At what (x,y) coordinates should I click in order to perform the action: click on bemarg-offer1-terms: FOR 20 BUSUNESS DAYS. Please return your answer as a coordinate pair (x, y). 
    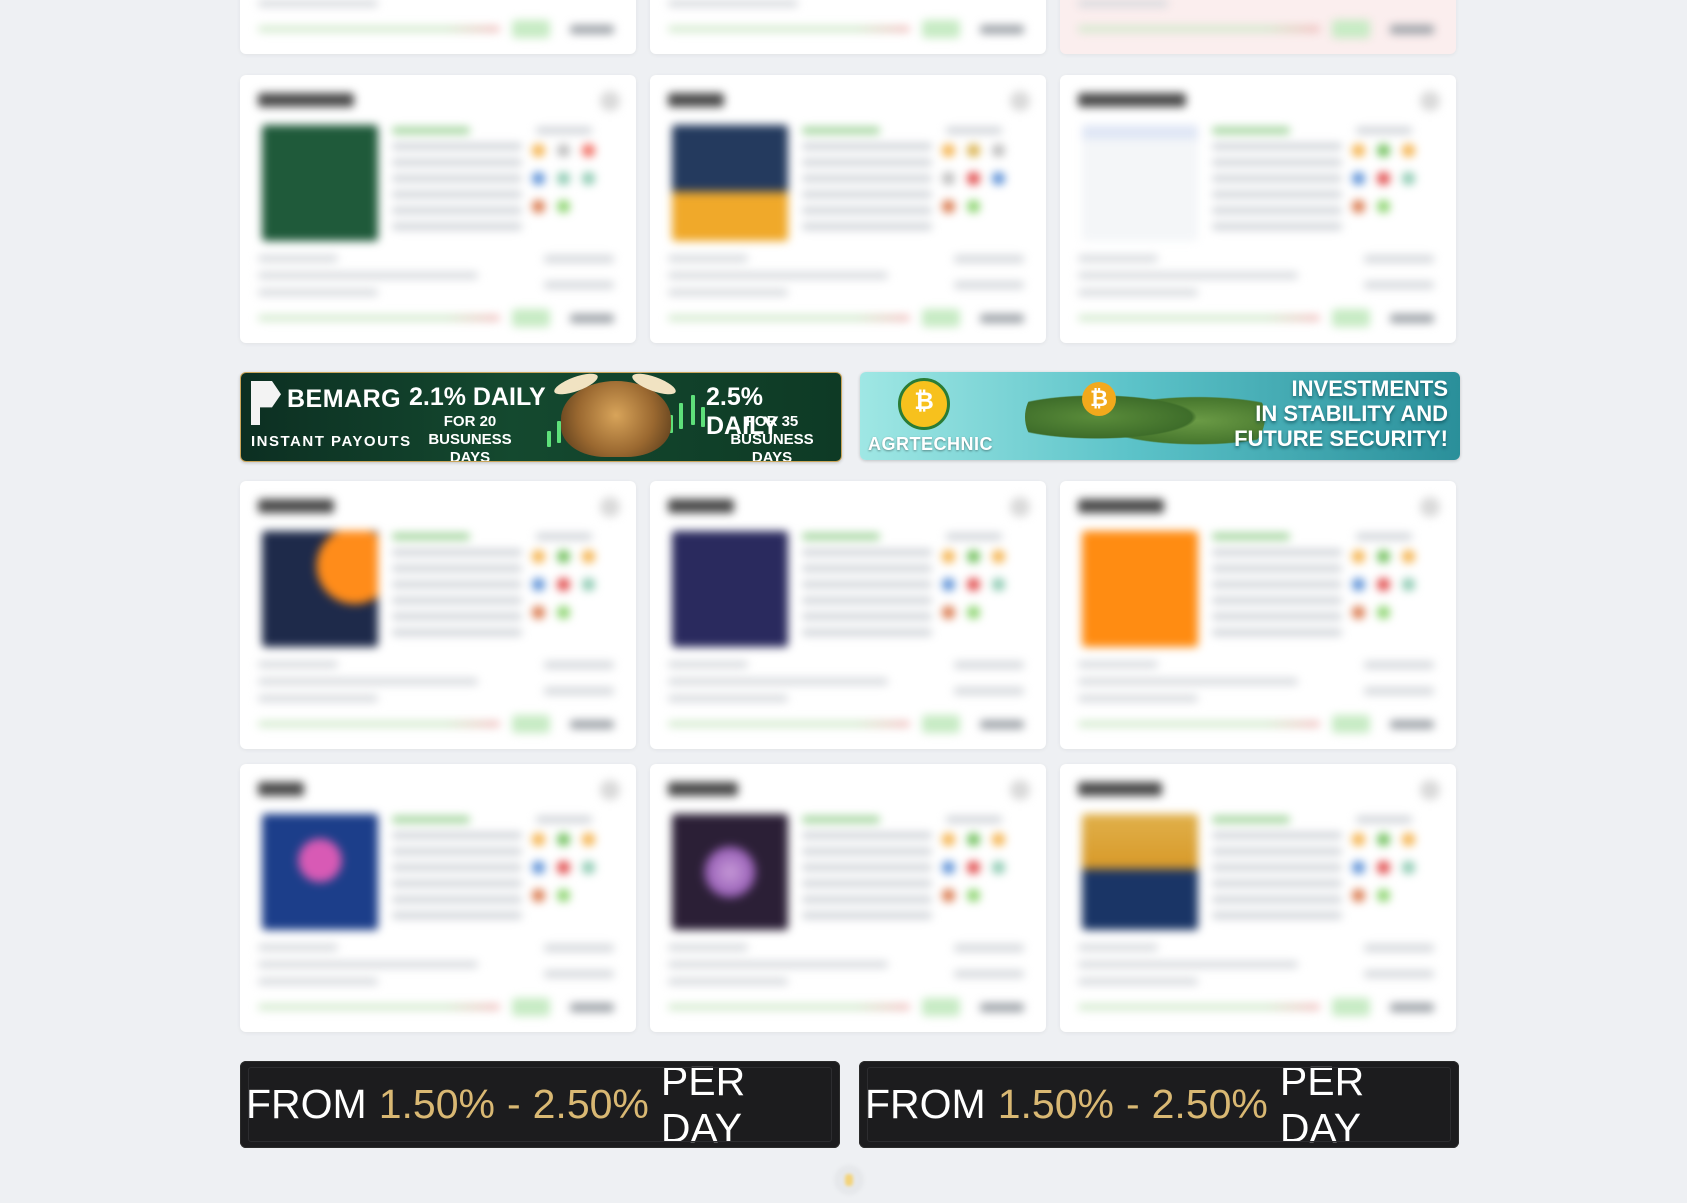
    Looking at the image, I should click on (470, 437).